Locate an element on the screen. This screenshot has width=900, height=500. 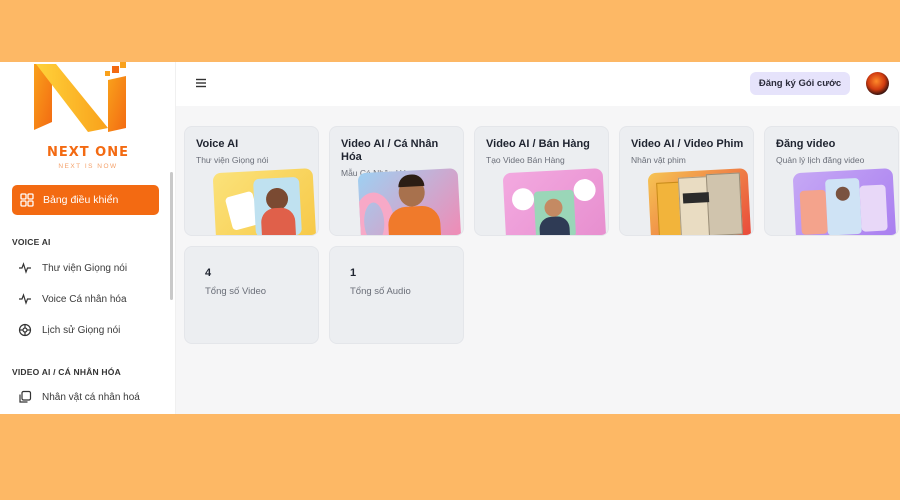
copy-icon is located at coordinates (25, 396).